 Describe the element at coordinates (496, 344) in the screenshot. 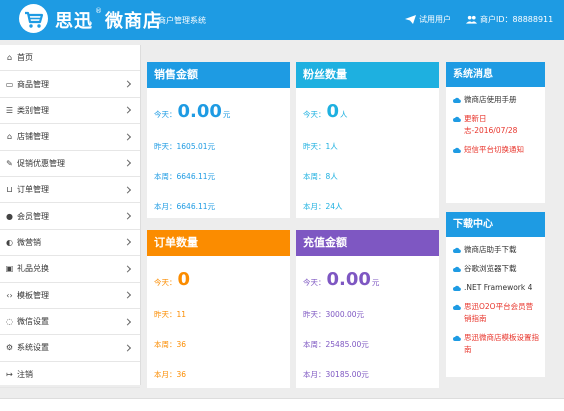

I see `download-link: 思迅微商店模板设置指南` at that location.